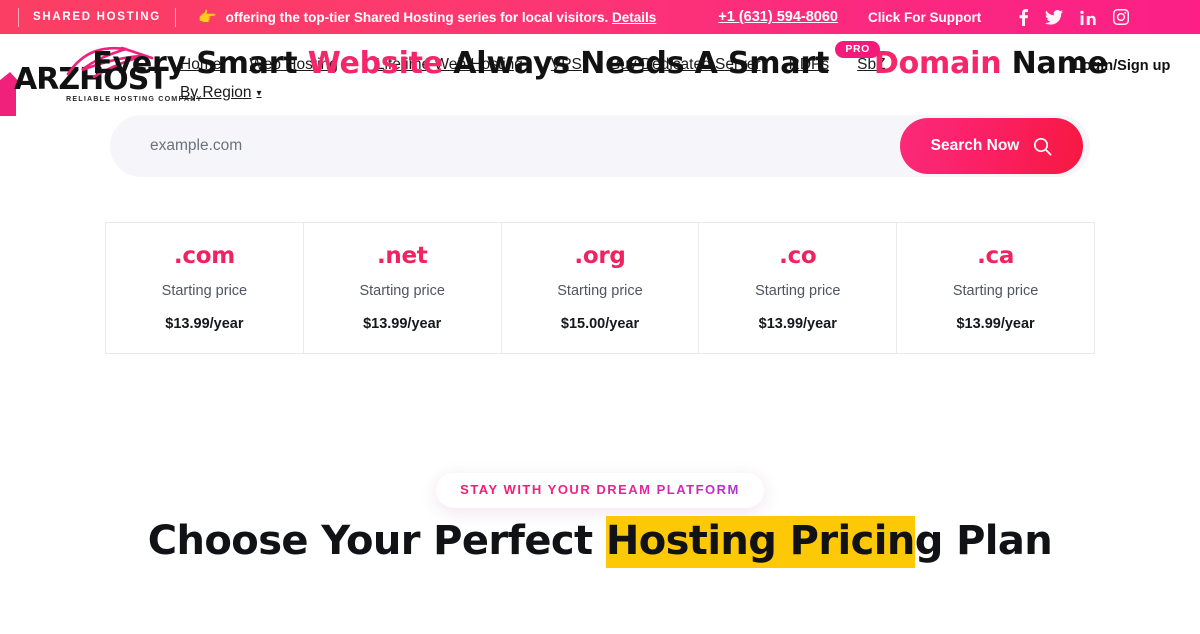 The height and width of the screenshot is (634, 1200). I want to click on nav-label: SbZ, so click(871, 64).